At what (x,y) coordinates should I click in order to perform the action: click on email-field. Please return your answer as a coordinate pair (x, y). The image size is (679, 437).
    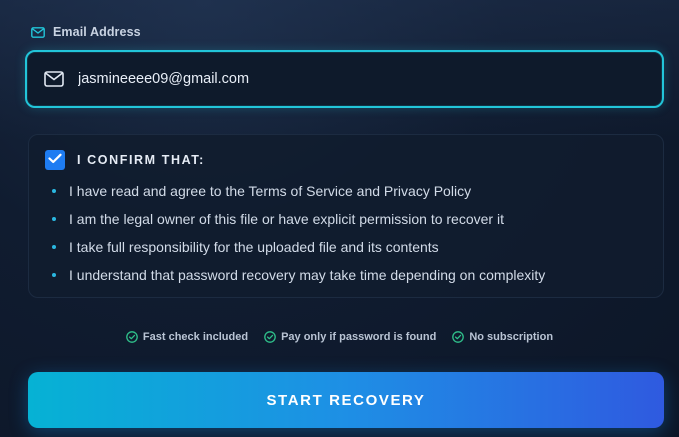
    Looking at the image, I should click on (344, 79).